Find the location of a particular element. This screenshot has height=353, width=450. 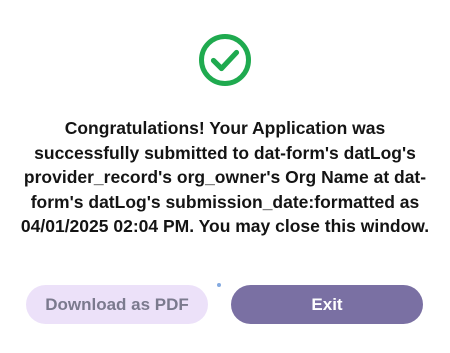

download-pdf-button: Download as PDF is located at coordinates (117, 304).